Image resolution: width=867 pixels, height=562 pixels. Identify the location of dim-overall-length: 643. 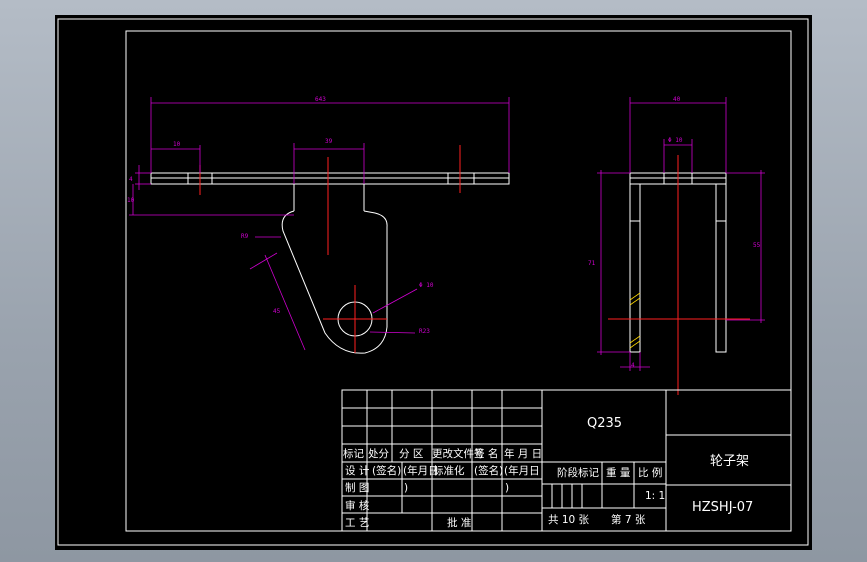
(320, 99).